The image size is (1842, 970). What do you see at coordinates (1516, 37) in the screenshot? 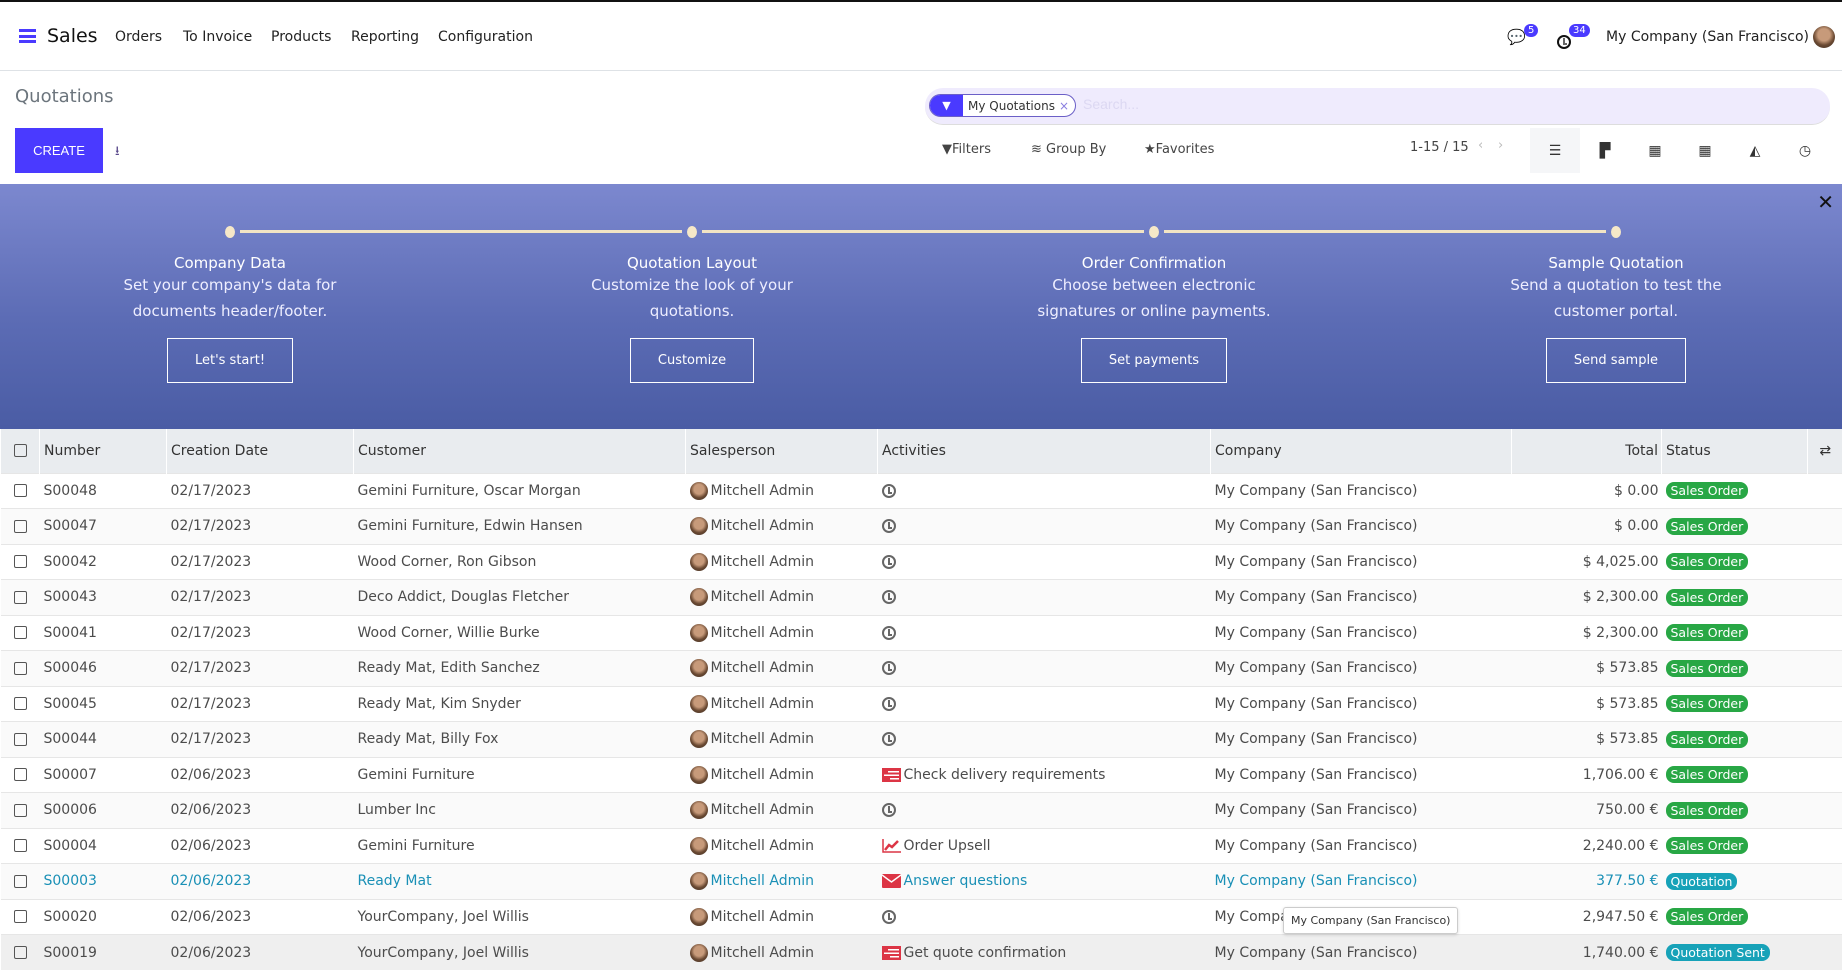
I see `messages-icon: 💬` at bounding box center [1516, 37].